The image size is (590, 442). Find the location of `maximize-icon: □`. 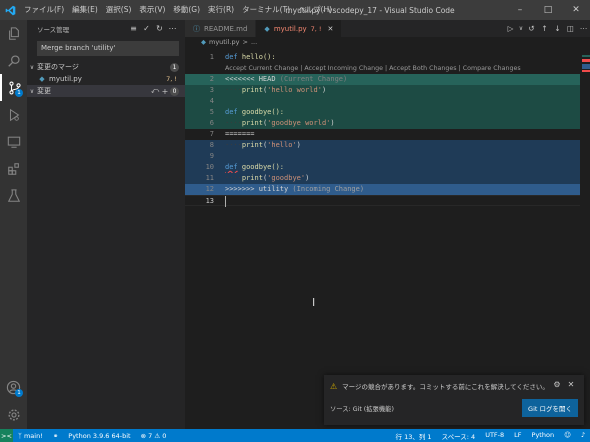

maximize-icon: □ is located at coordinates (548, 10).